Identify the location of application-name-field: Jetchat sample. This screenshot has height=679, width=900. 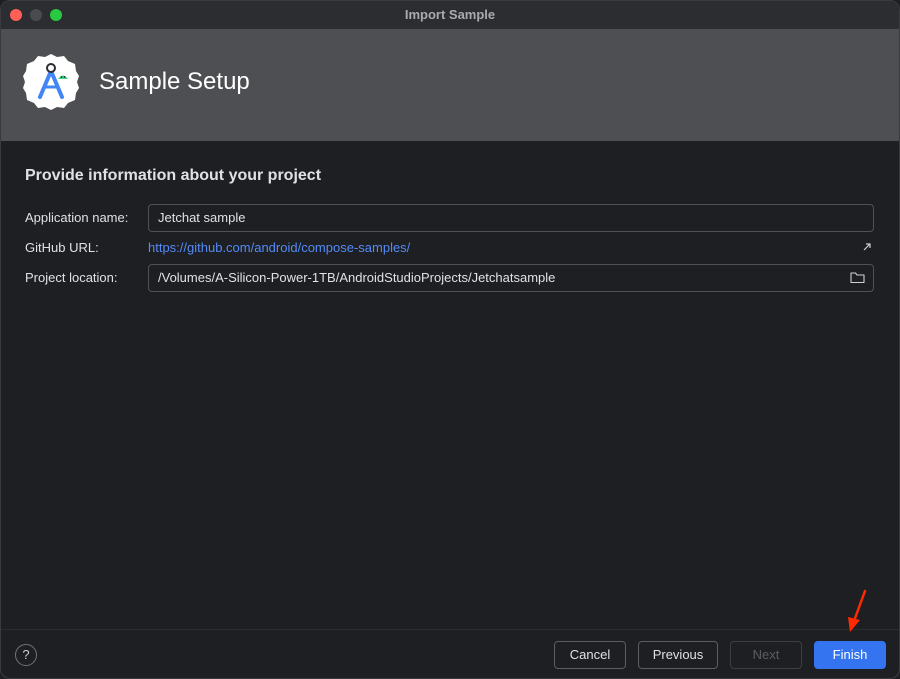
(511, 218).